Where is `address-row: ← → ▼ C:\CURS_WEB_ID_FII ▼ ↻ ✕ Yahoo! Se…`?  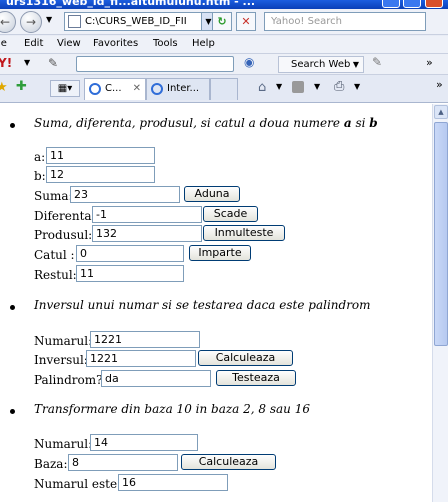 address-row: ← → ▼ C:\CURS_WEB_ID_FII ▼ ↻ ✕ Yahoo! Se… is located at coordinates (224, 22).